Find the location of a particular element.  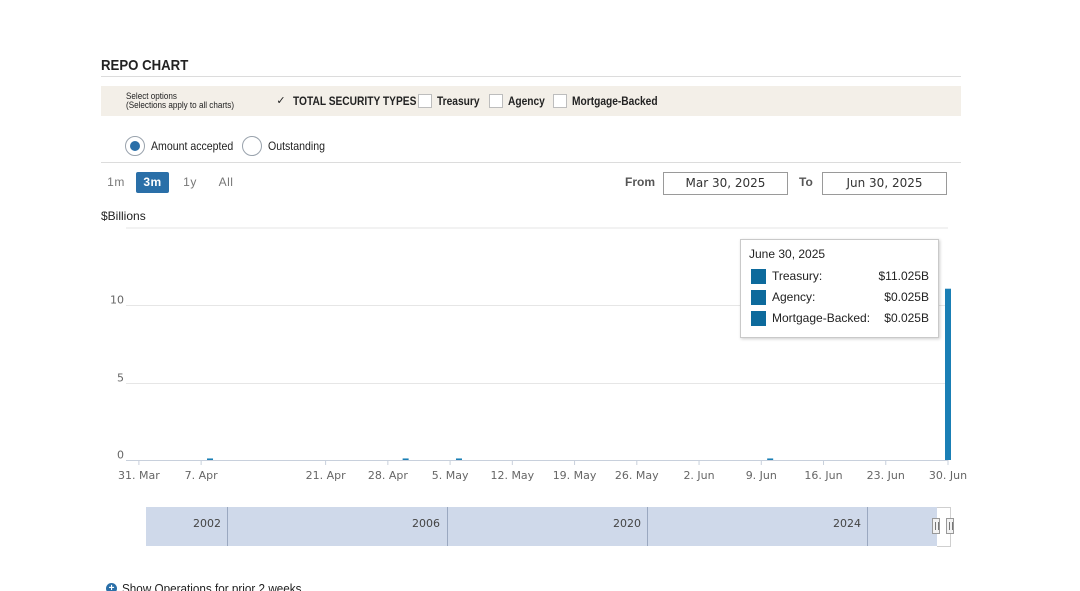

x-tick-label: 23. Jun is located at coordinates (886, 475).